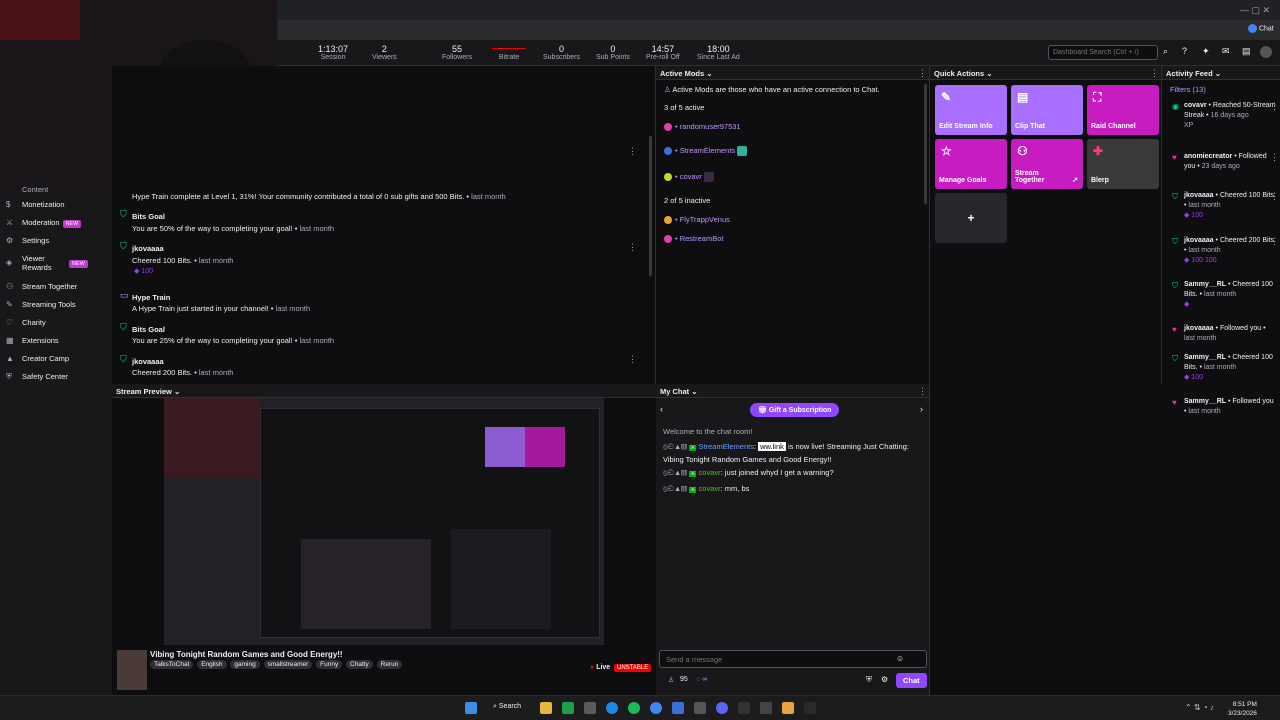 The image size is (1280, 720). What do you see at coordinates (568, 708) in the screenshot?
I see `excel-icon` at bounding box center [568, 708].